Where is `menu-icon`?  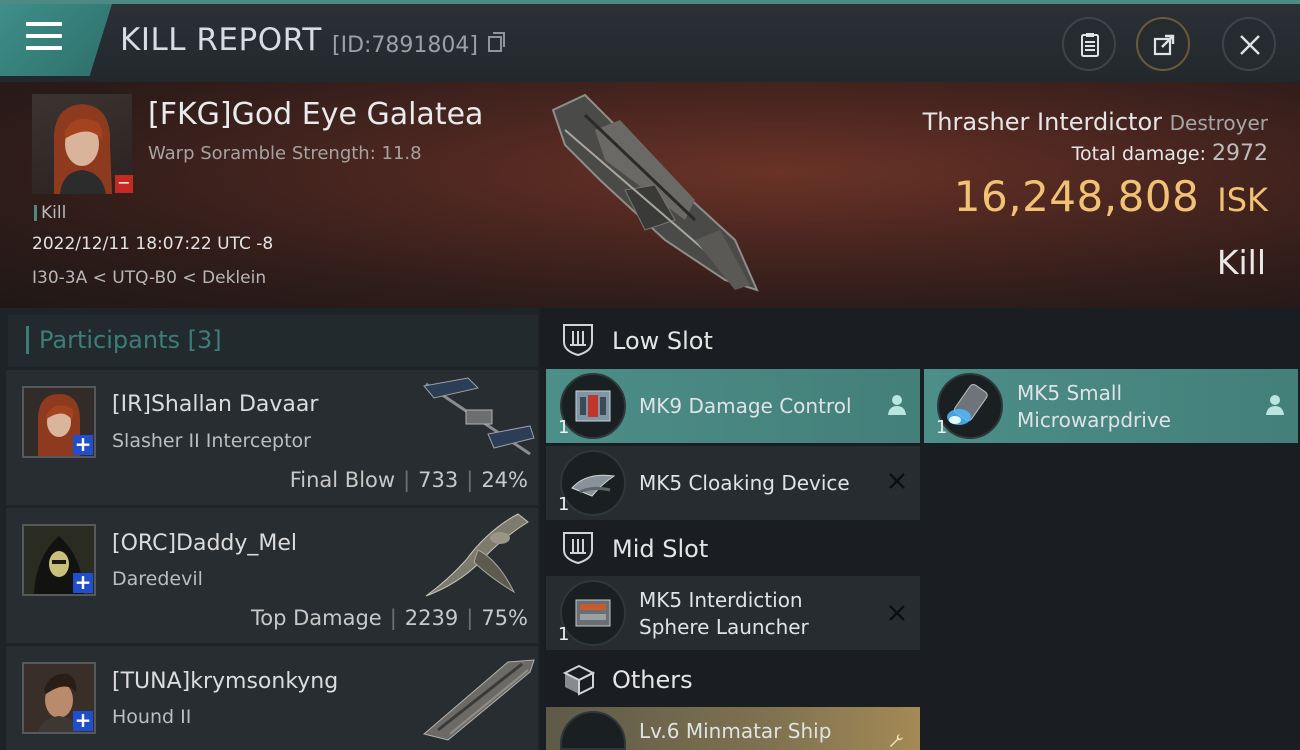
menu-icon is located at coordinates (44, 36).